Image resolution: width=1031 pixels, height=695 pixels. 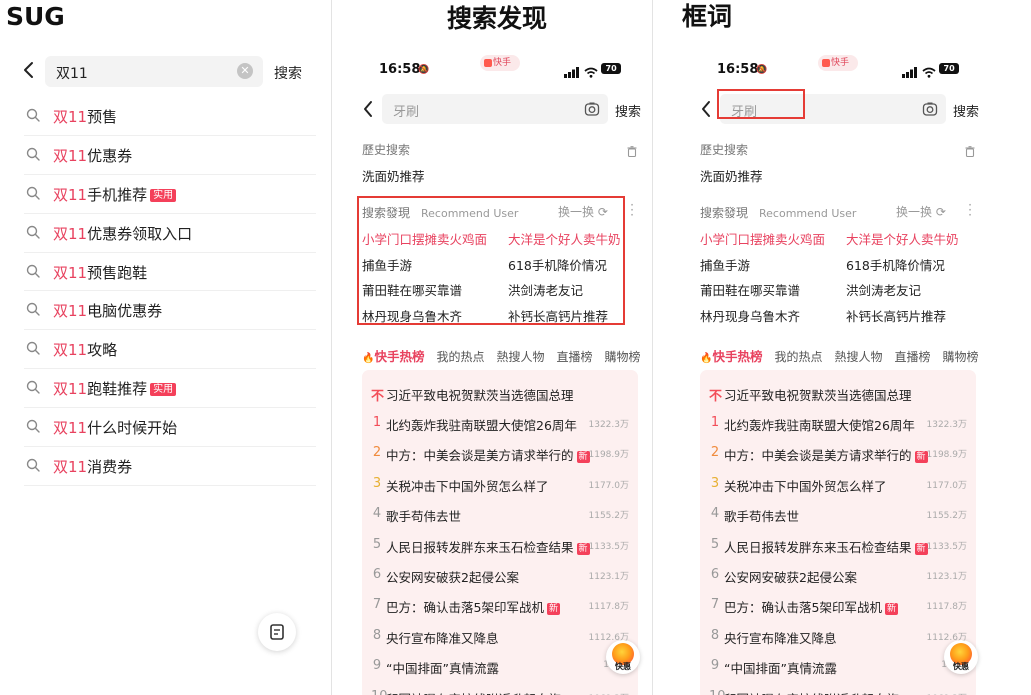 I want to click on discovery-item: 小学门口摆摊卖火鸡面, so click(x=762, y=238).